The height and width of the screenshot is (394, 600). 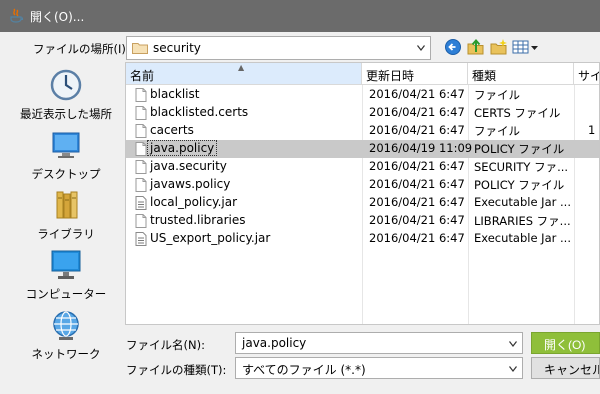 I want to click on filename-value: java.policy, so click(x=274, y=343).